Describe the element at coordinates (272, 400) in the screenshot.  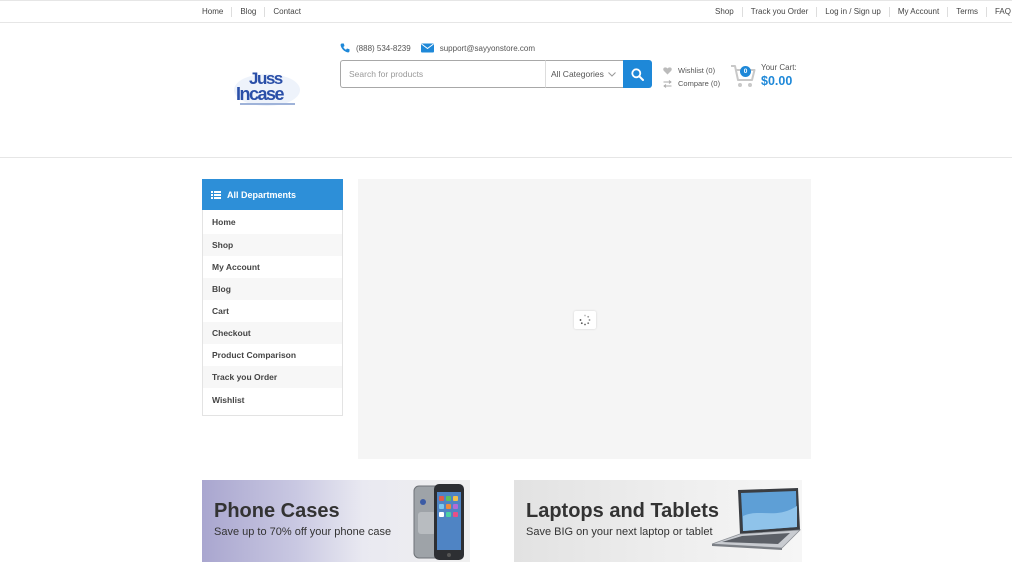
I see `department-item-wishlist: Wishlist` at that location.